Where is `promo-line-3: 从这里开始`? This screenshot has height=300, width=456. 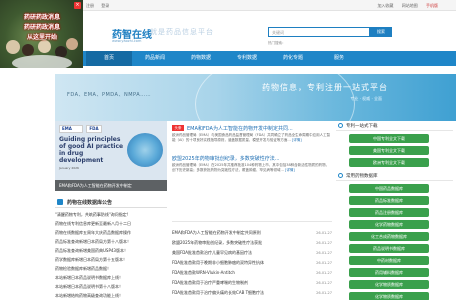 promo-line-3: 从这里开始 is located at coordinates (41, 37).